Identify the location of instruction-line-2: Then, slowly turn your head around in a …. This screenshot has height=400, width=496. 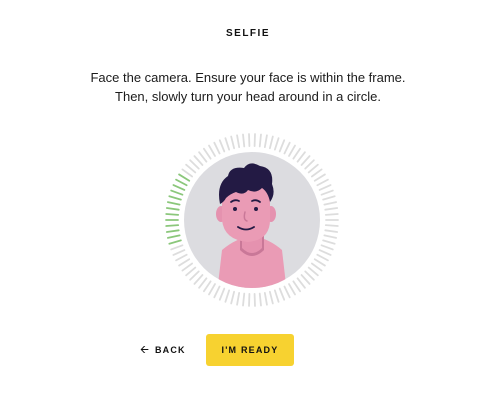
(248, 96).